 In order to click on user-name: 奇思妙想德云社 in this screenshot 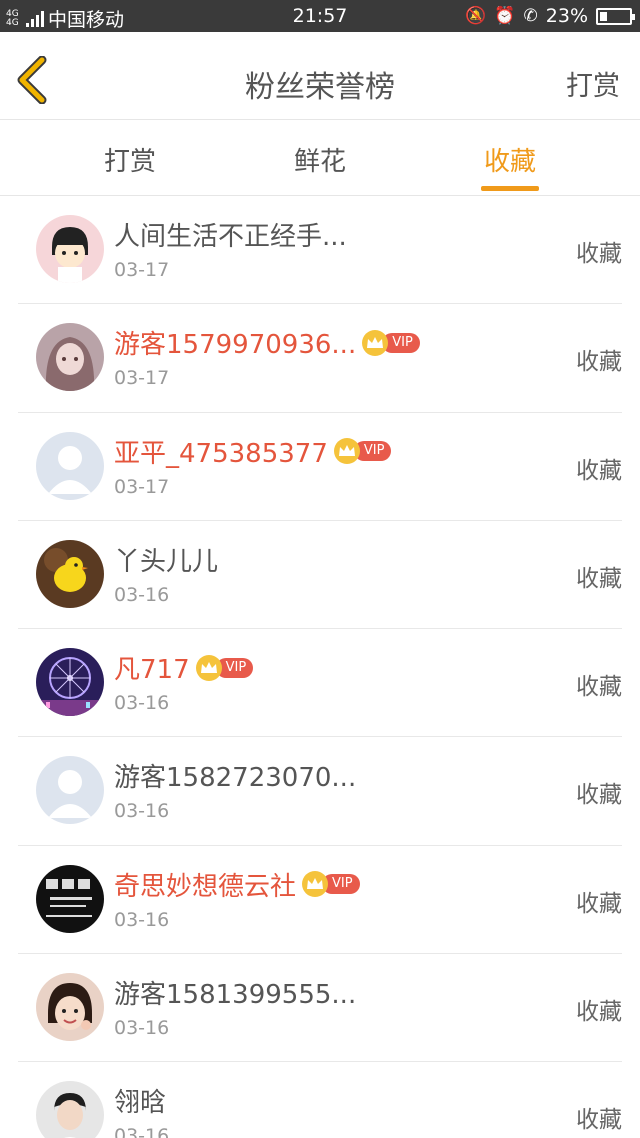, I will do `click(205, 884)`.